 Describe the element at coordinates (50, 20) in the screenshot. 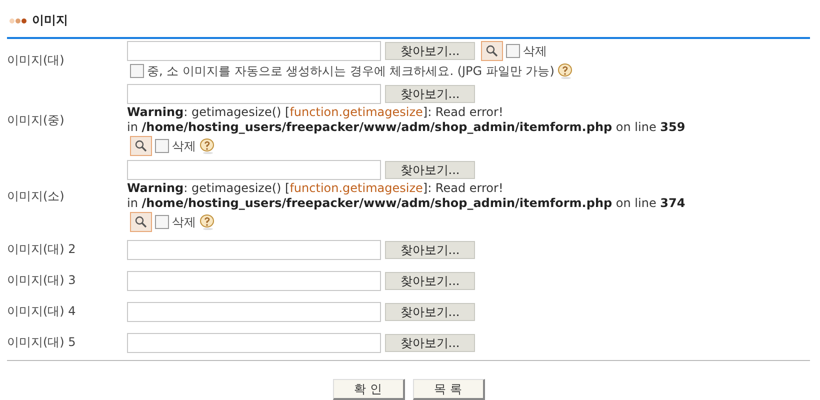

I see `section-title: 이미지` at that location.